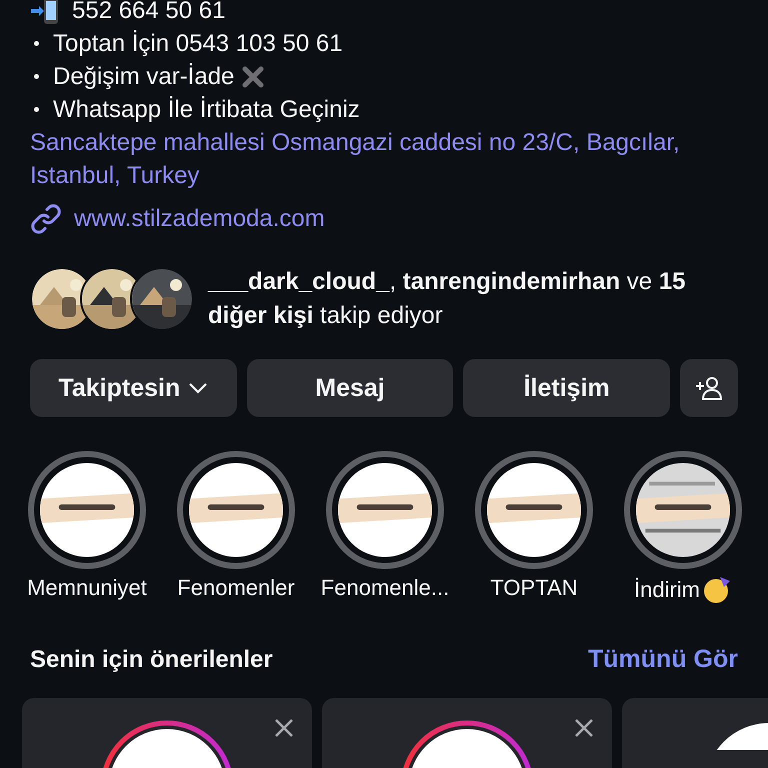  I want to click on add-person-button, so click(709, 388).